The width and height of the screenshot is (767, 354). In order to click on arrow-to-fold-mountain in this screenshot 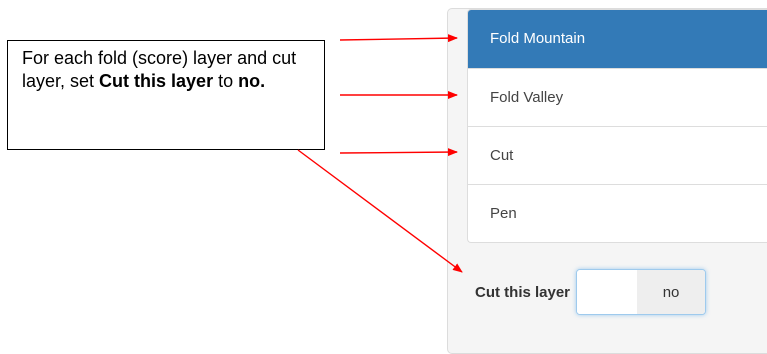, I will do `click(398, 38)`.